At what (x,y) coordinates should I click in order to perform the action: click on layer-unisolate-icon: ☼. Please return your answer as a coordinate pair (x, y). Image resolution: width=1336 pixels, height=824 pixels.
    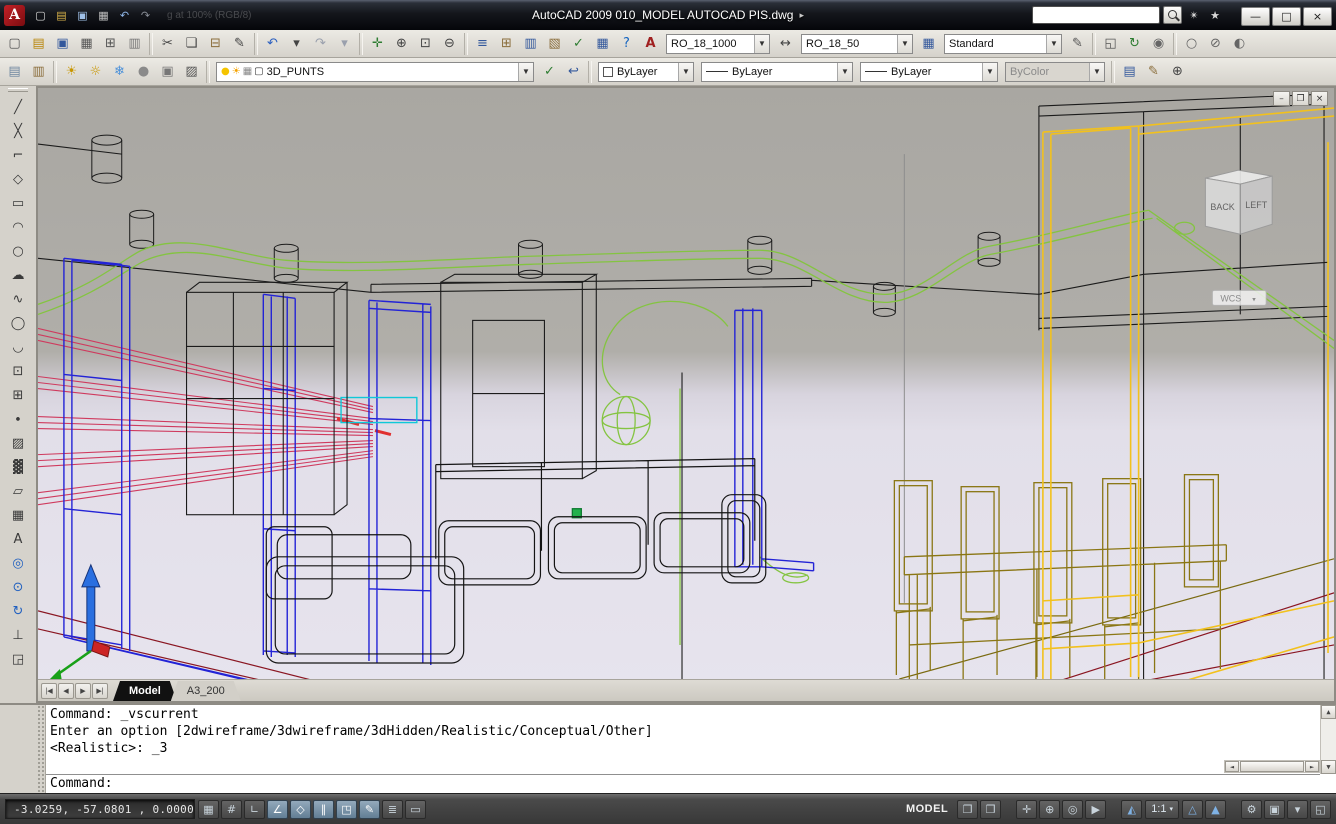
    Looking at the image, I should click on (95, 71).